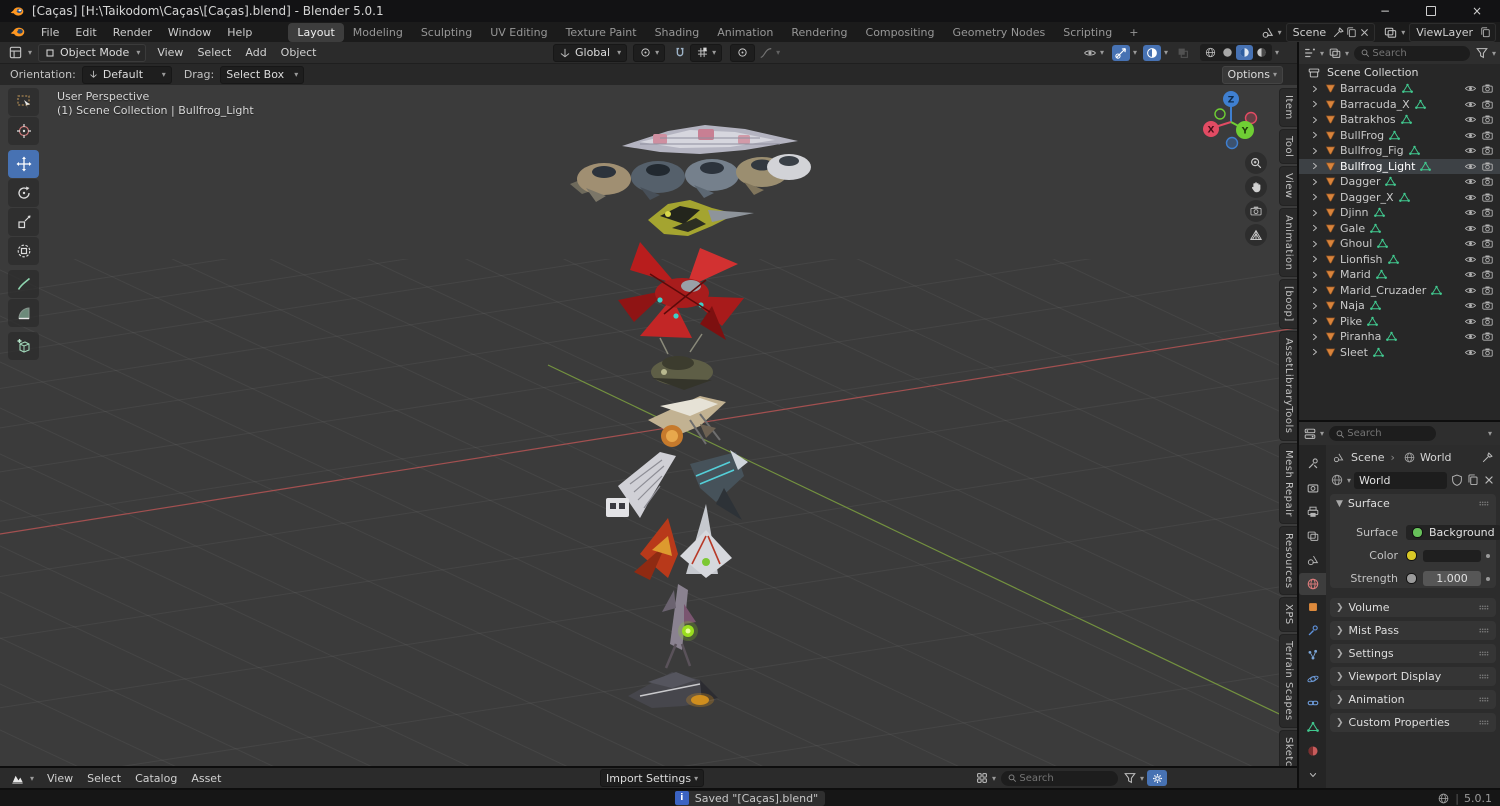 The height and width of the screenshot is (806, 1500). Describe the element at coordinates (1227, 52) in the screenshot. I see `shading-solid-button` at that location.